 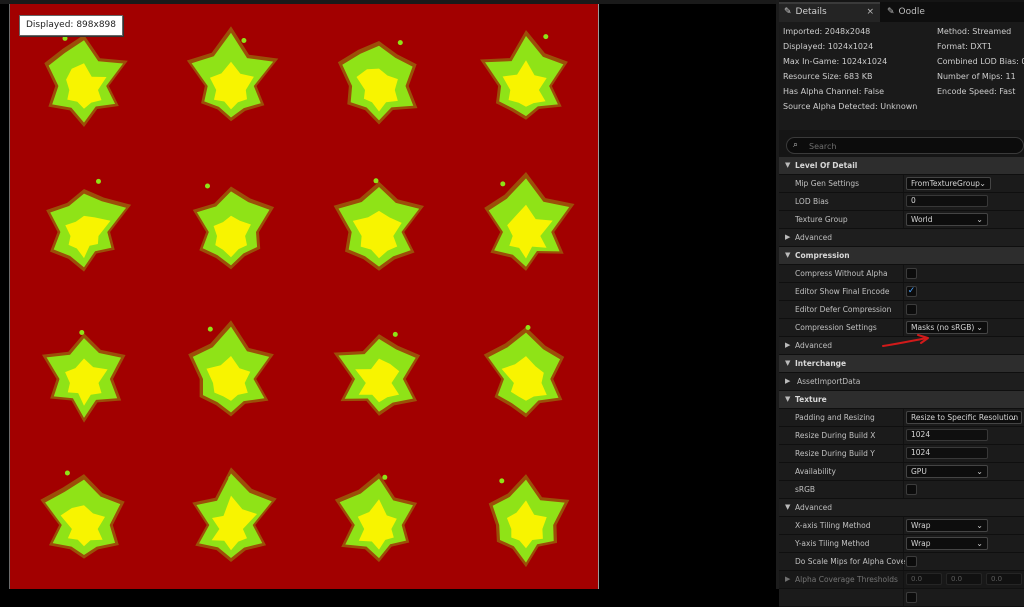 I want to click on dropdown-value: Resize to Specific Resolution, so click(x=965, y=417).